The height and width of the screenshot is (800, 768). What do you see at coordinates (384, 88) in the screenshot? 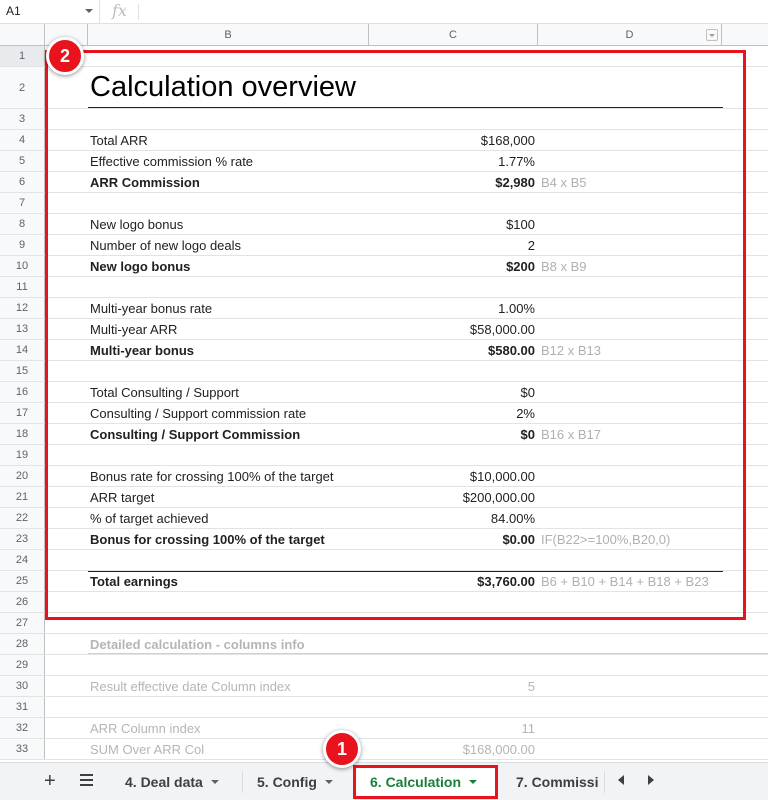
I see `table-row: 2 Calculation overview` at bounding box center [384, 88].